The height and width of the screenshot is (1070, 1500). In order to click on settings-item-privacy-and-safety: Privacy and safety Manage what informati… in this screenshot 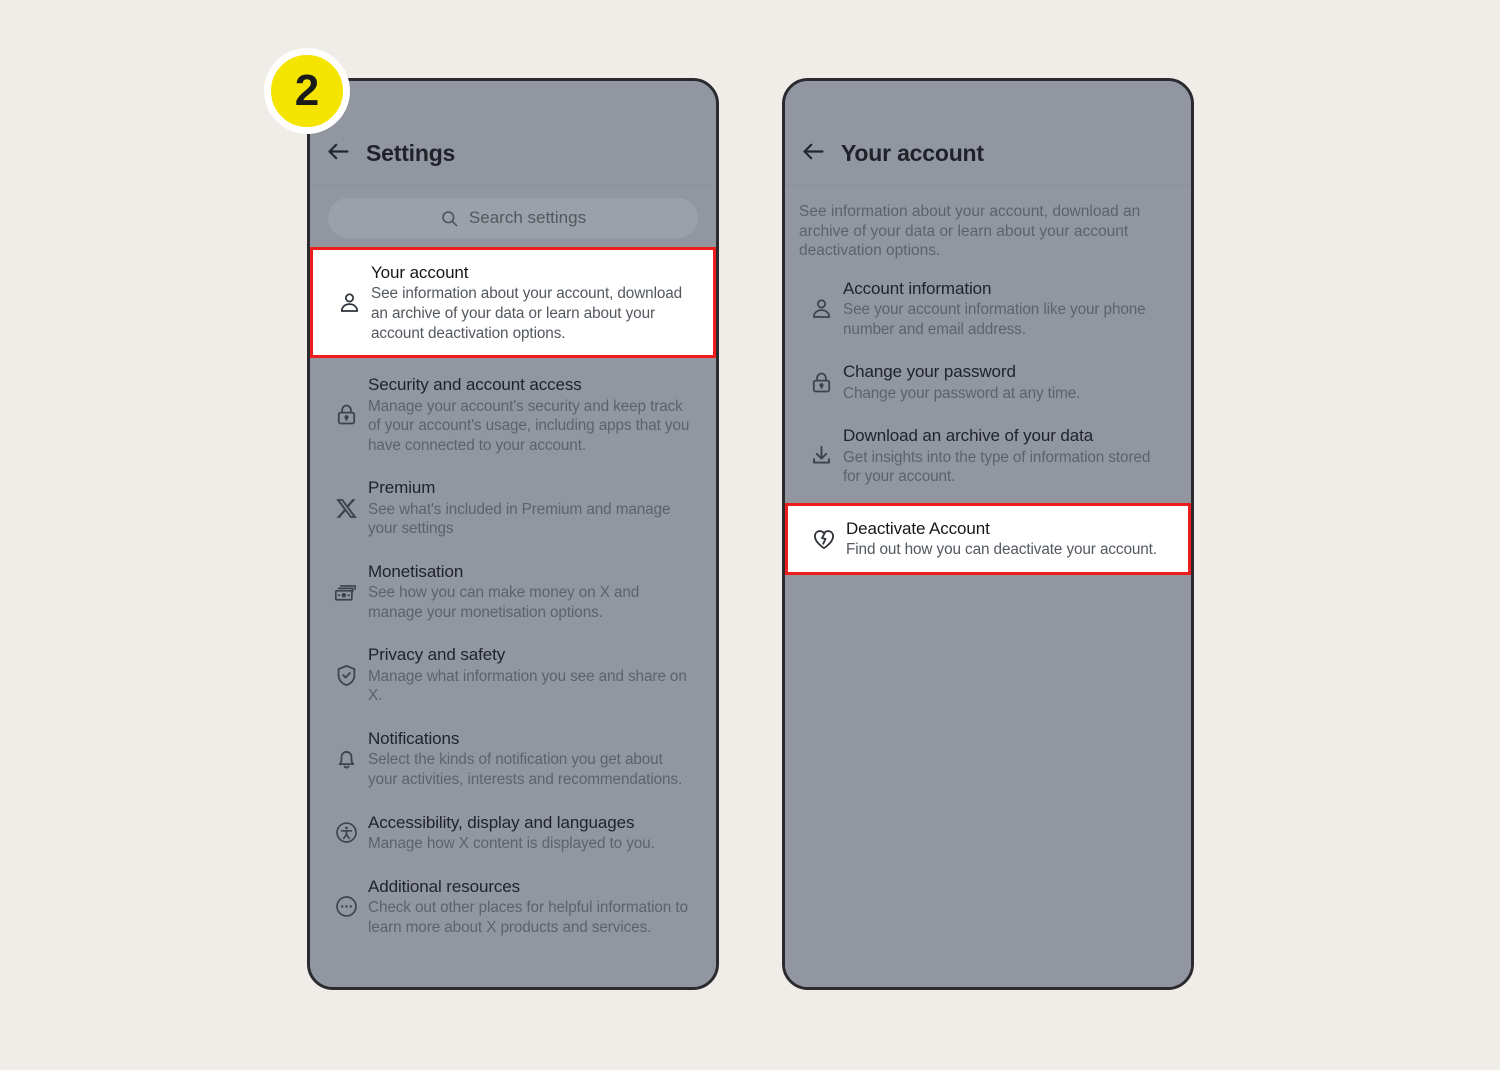, I will do `click(513, 675)`.